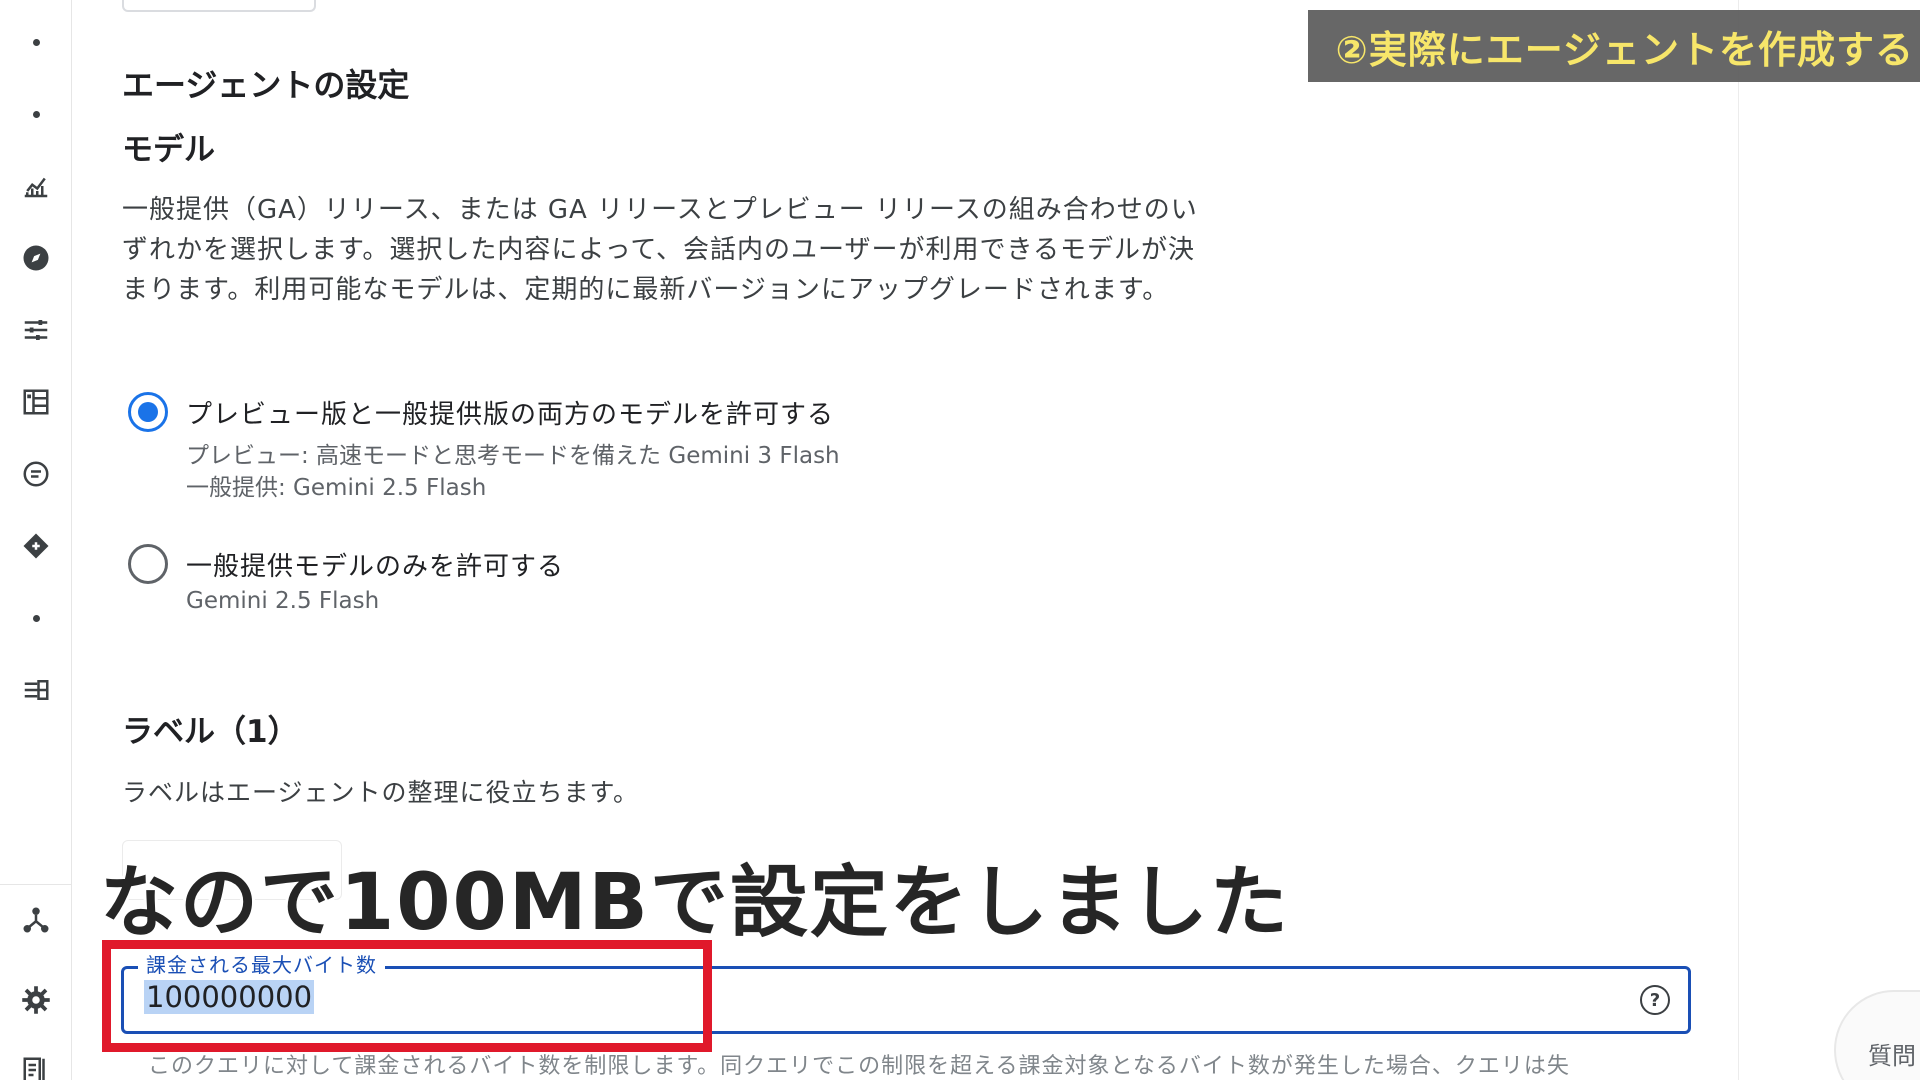  I want to click on radio-sublabel: プレビュー: 高速モードと思考モードを備えた Gemini 3 Flash, so click(513, 456).